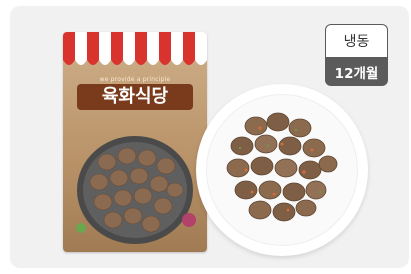 The height and width of the screenshot is (274, 411). What do you see at coordinates (135, 79) in the screenshot?
I see `package-subtitle: we provide a principle` at bounding box center [135, 79].